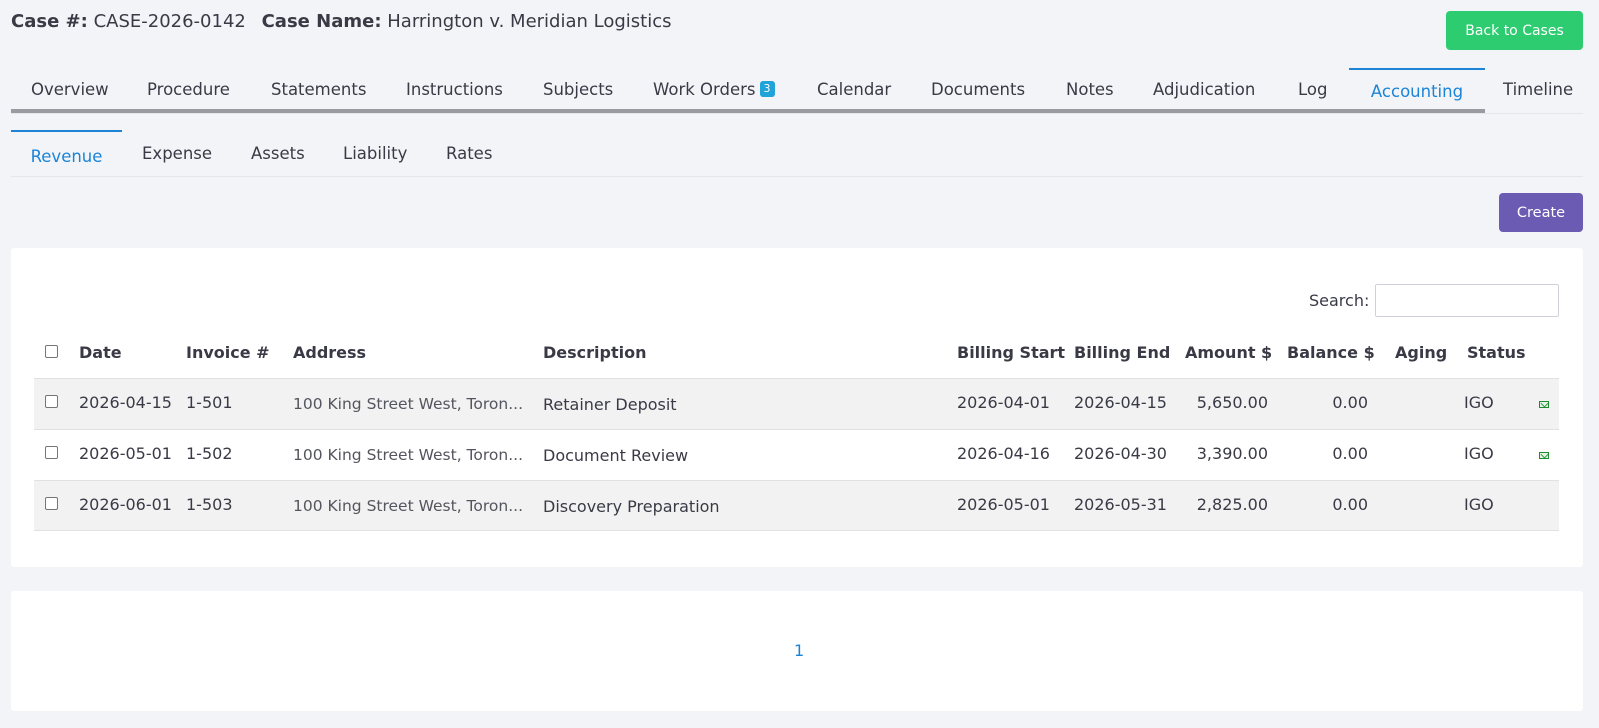 The image size is (1599, 728). Describe the element at coordinates (1003, 453) in the screenshot. I see `cell-billing-start: 2026-04-16` at that location.